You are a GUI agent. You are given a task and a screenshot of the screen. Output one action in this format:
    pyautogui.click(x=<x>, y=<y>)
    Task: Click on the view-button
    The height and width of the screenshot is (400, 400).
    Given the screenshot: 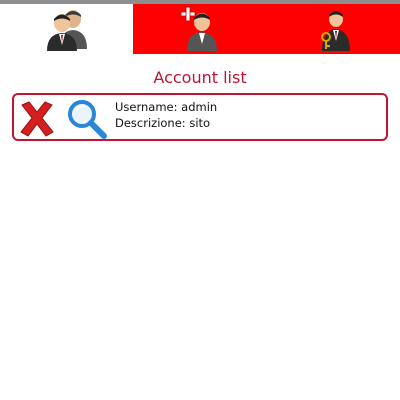 What is the action you would take?
    pyautogui.click(x=86, y=118)
    